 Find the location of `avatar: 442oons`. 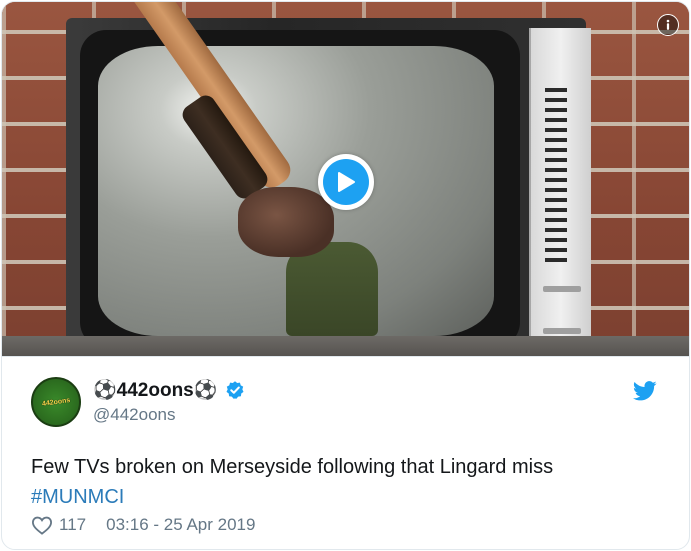

avatar: 442oons is located at coordinates (56, 402).